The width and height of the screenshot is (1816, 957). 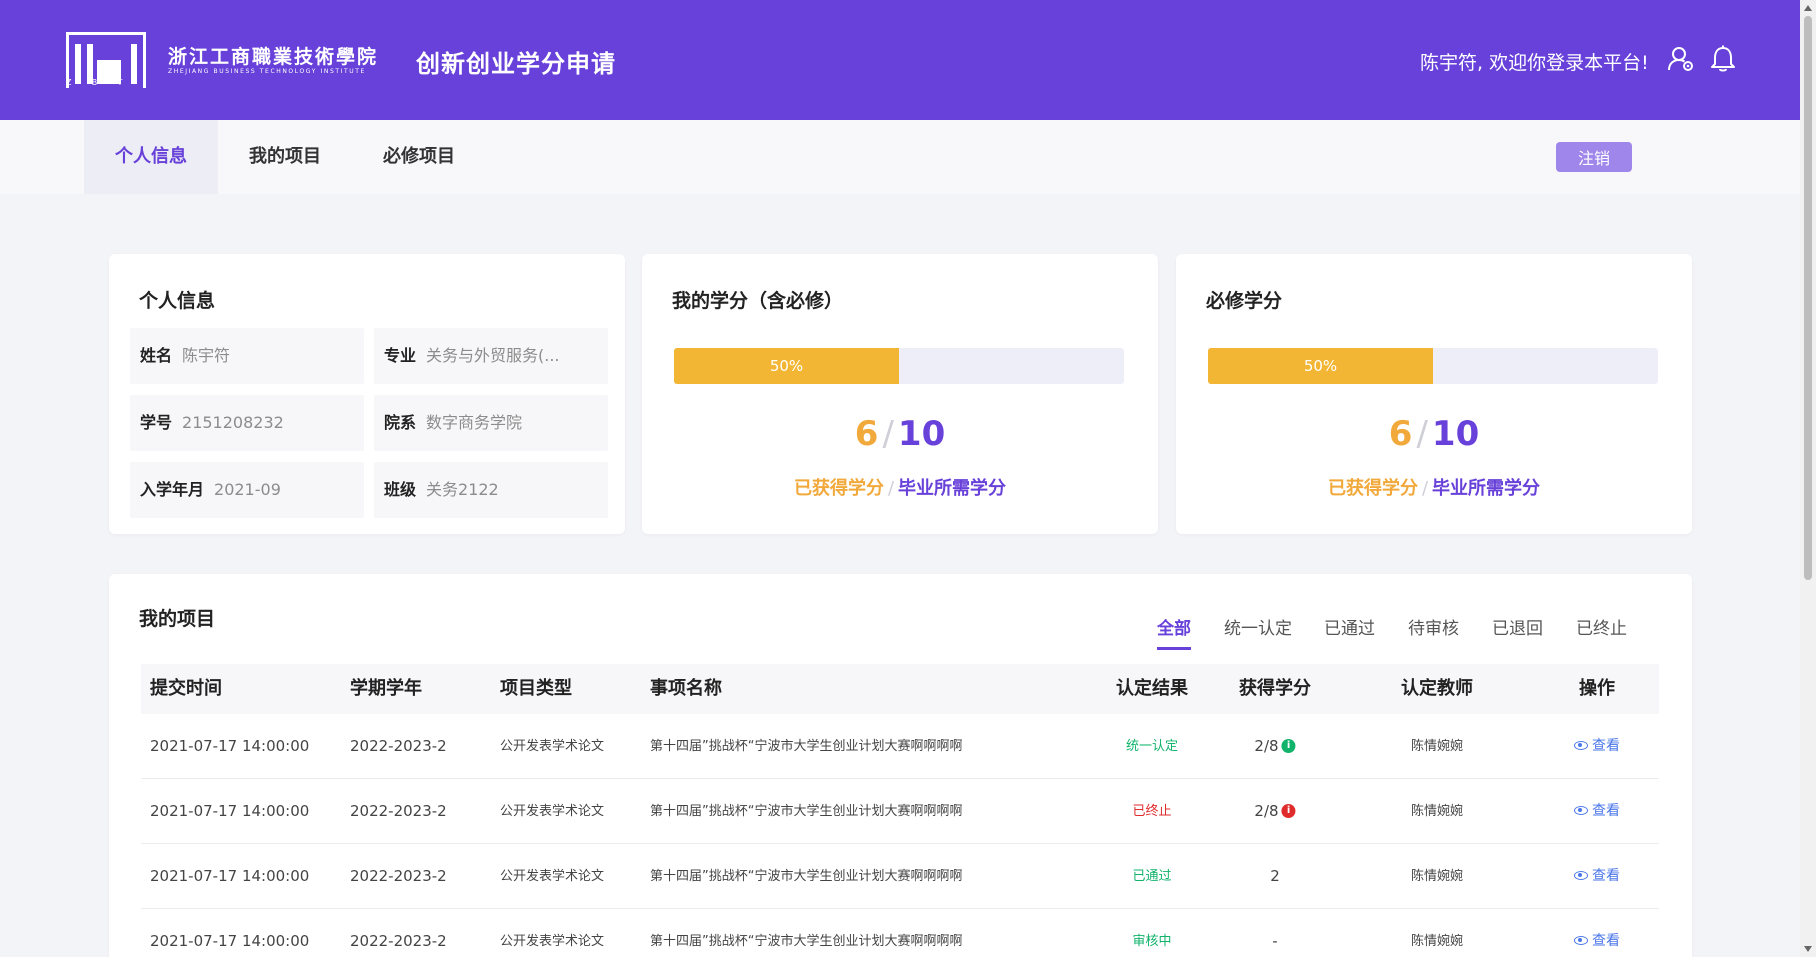 What do you see at coordinates (900, 689) in the screenshot?
I see `table-header: 提交时间 学期学年 项目类型 事项名称 认定结果 获得学分 认定教师 操作` at bounding box center [900, 689].